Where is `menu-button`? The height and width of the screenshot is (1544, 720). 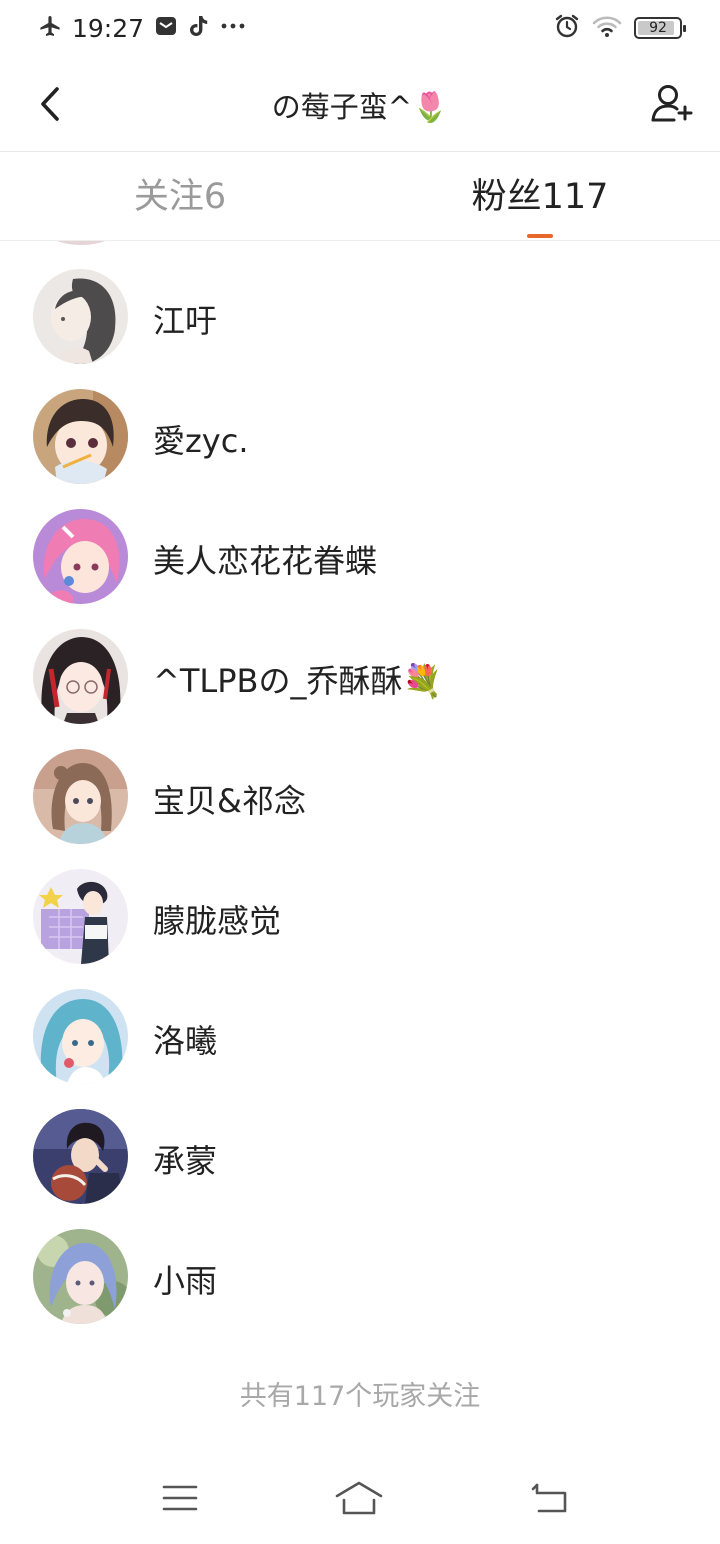
menu-button is located at coordinates (180, 1498).